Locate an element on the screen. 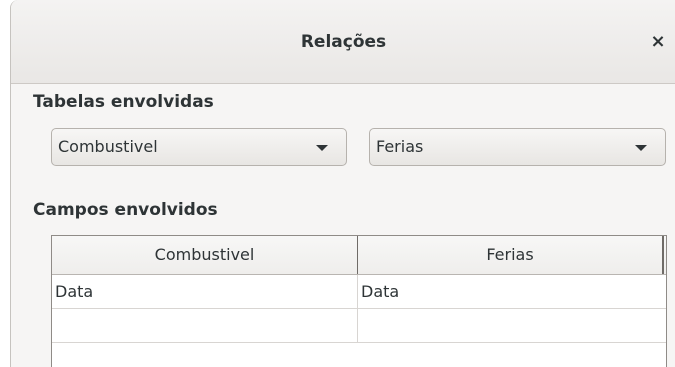 The width and height of the screenshot is (675, 367). field-cell-right is located at coordinates (512, 326).